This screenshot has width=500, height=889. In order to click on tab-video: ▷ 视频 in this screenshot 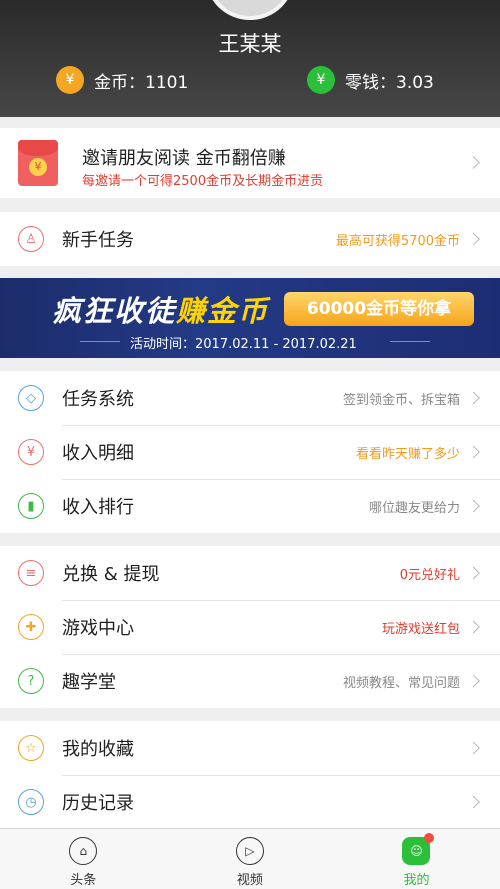, I will do `click(250, 859)`.